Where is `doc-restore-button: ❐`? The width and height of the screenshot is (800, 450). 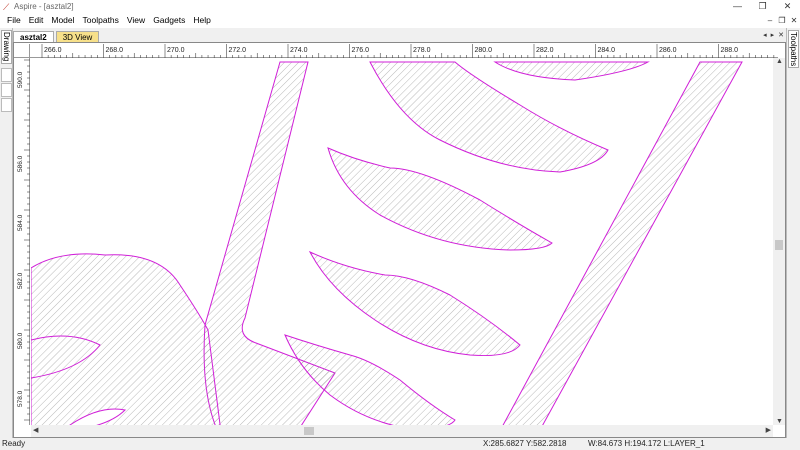 doc-restore-button: ❐ is located at coordinates (782, 20).